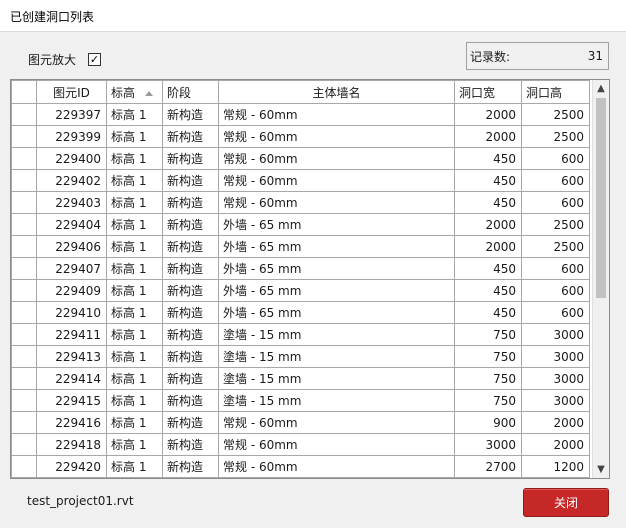 This screenshot has height=528, width=626. Describe the element at coordinates (336, 400) in the screenshot. I see `table-cell: 塗墙 - 15 mm` at that location.